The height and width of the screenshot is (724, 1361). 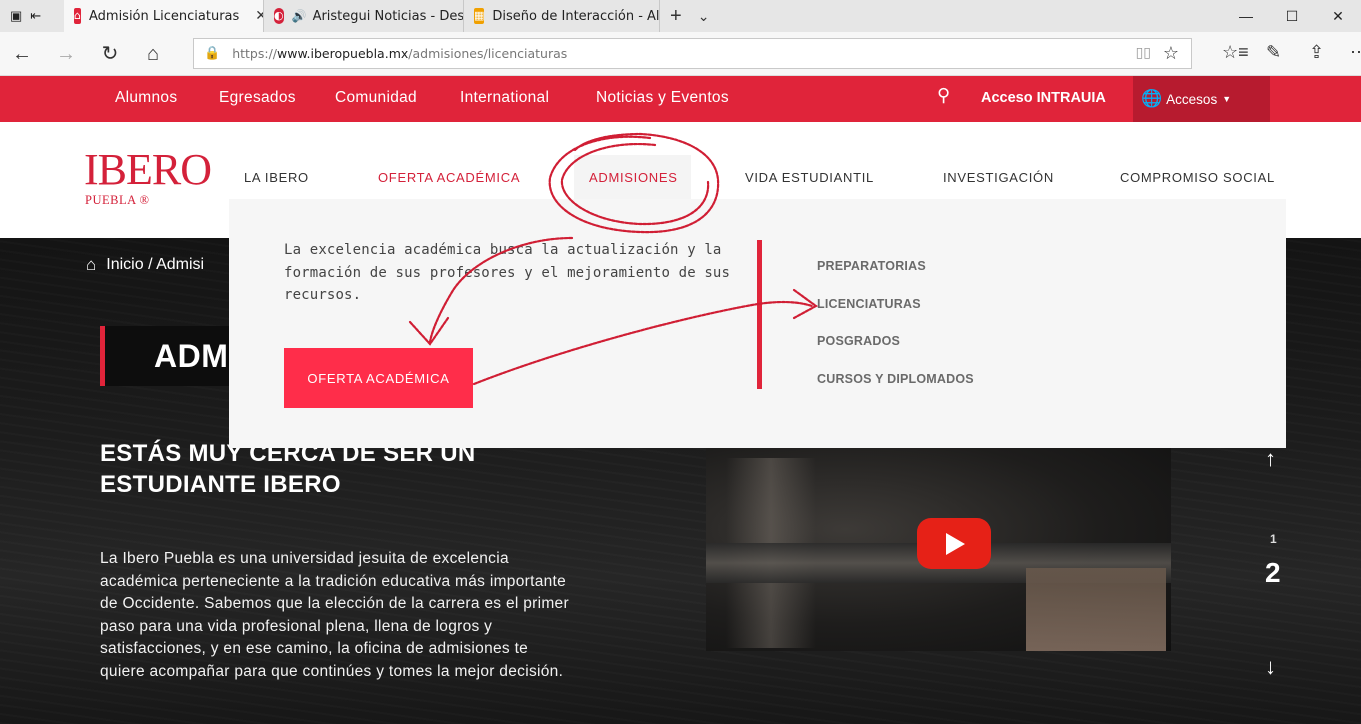 I want to click on ibero-logo: IBERO, so click(x=148, y=170).